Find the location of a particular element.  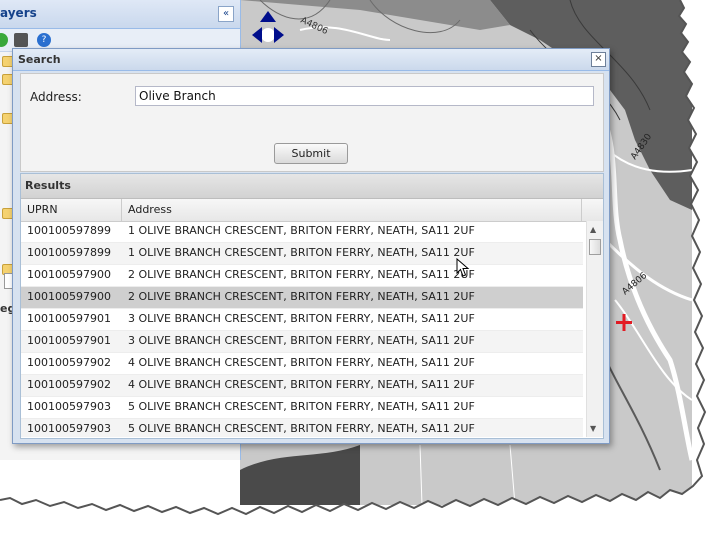

column-headers: UPRN Address is located at coordinates (312, 210).